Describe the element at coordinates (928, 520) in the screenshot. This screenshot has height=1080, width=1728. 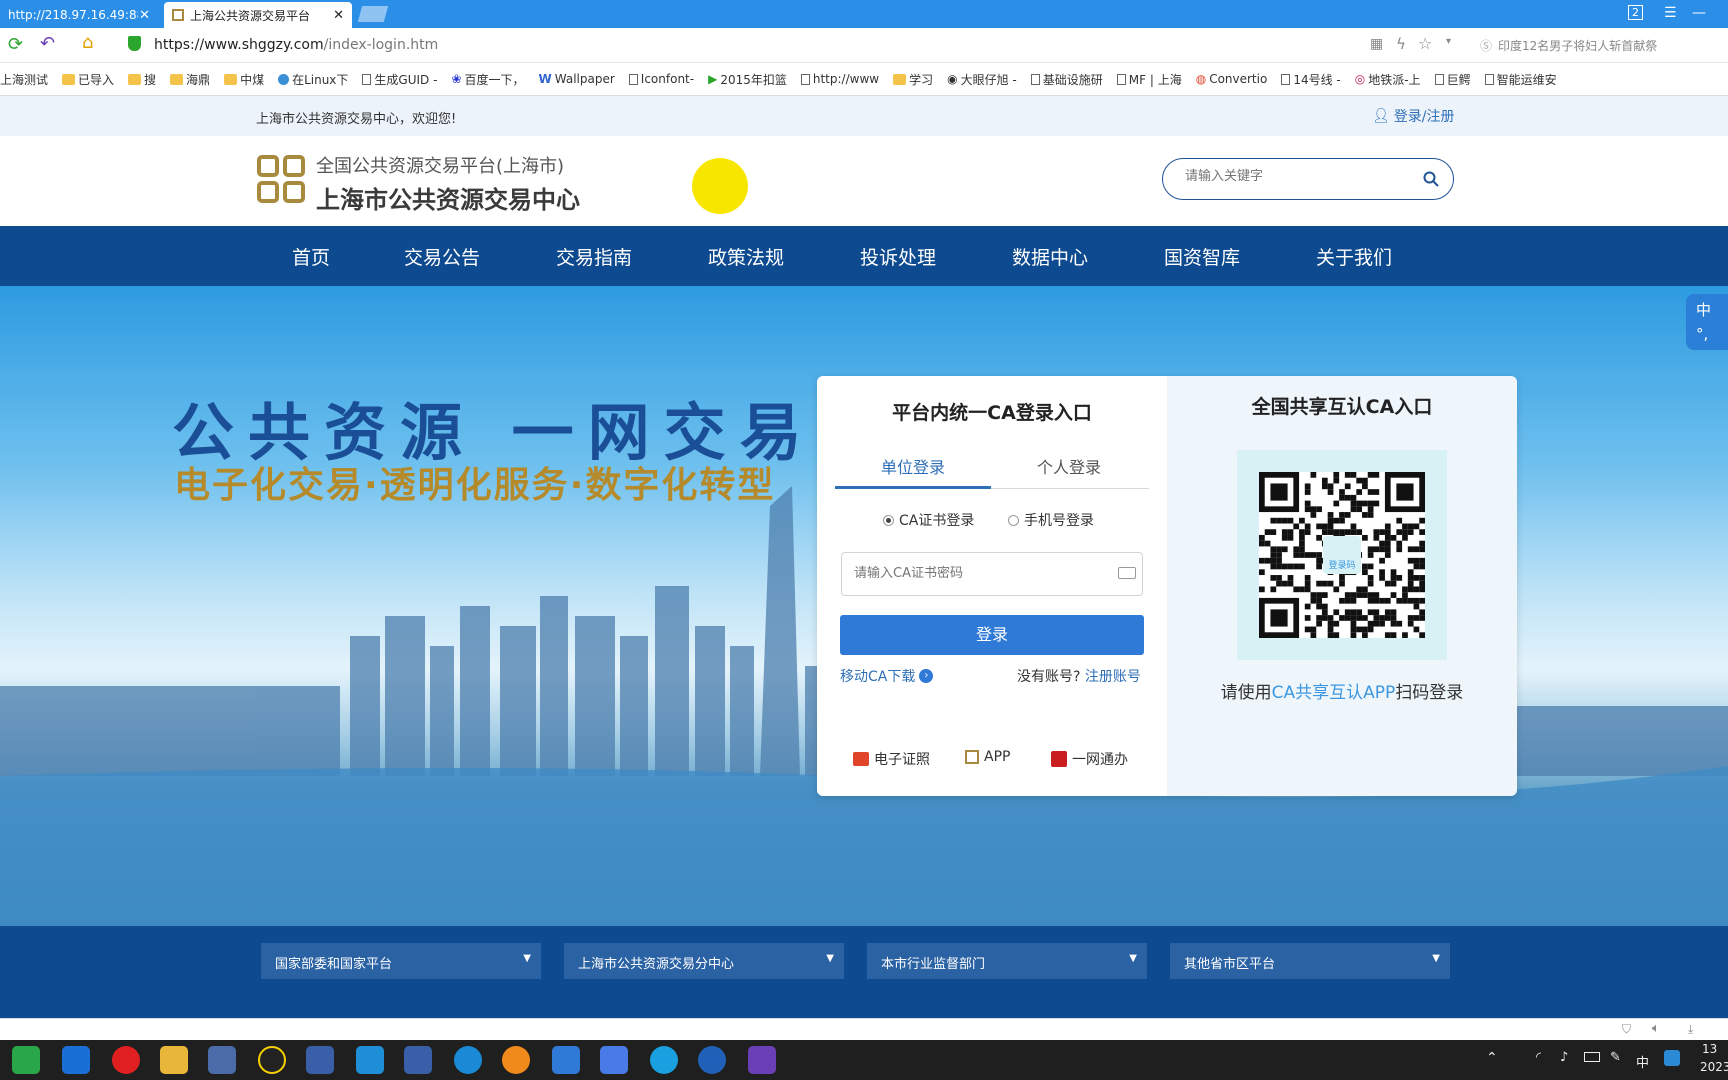
I see `radio-ca-login: CA证书登录` at that location.